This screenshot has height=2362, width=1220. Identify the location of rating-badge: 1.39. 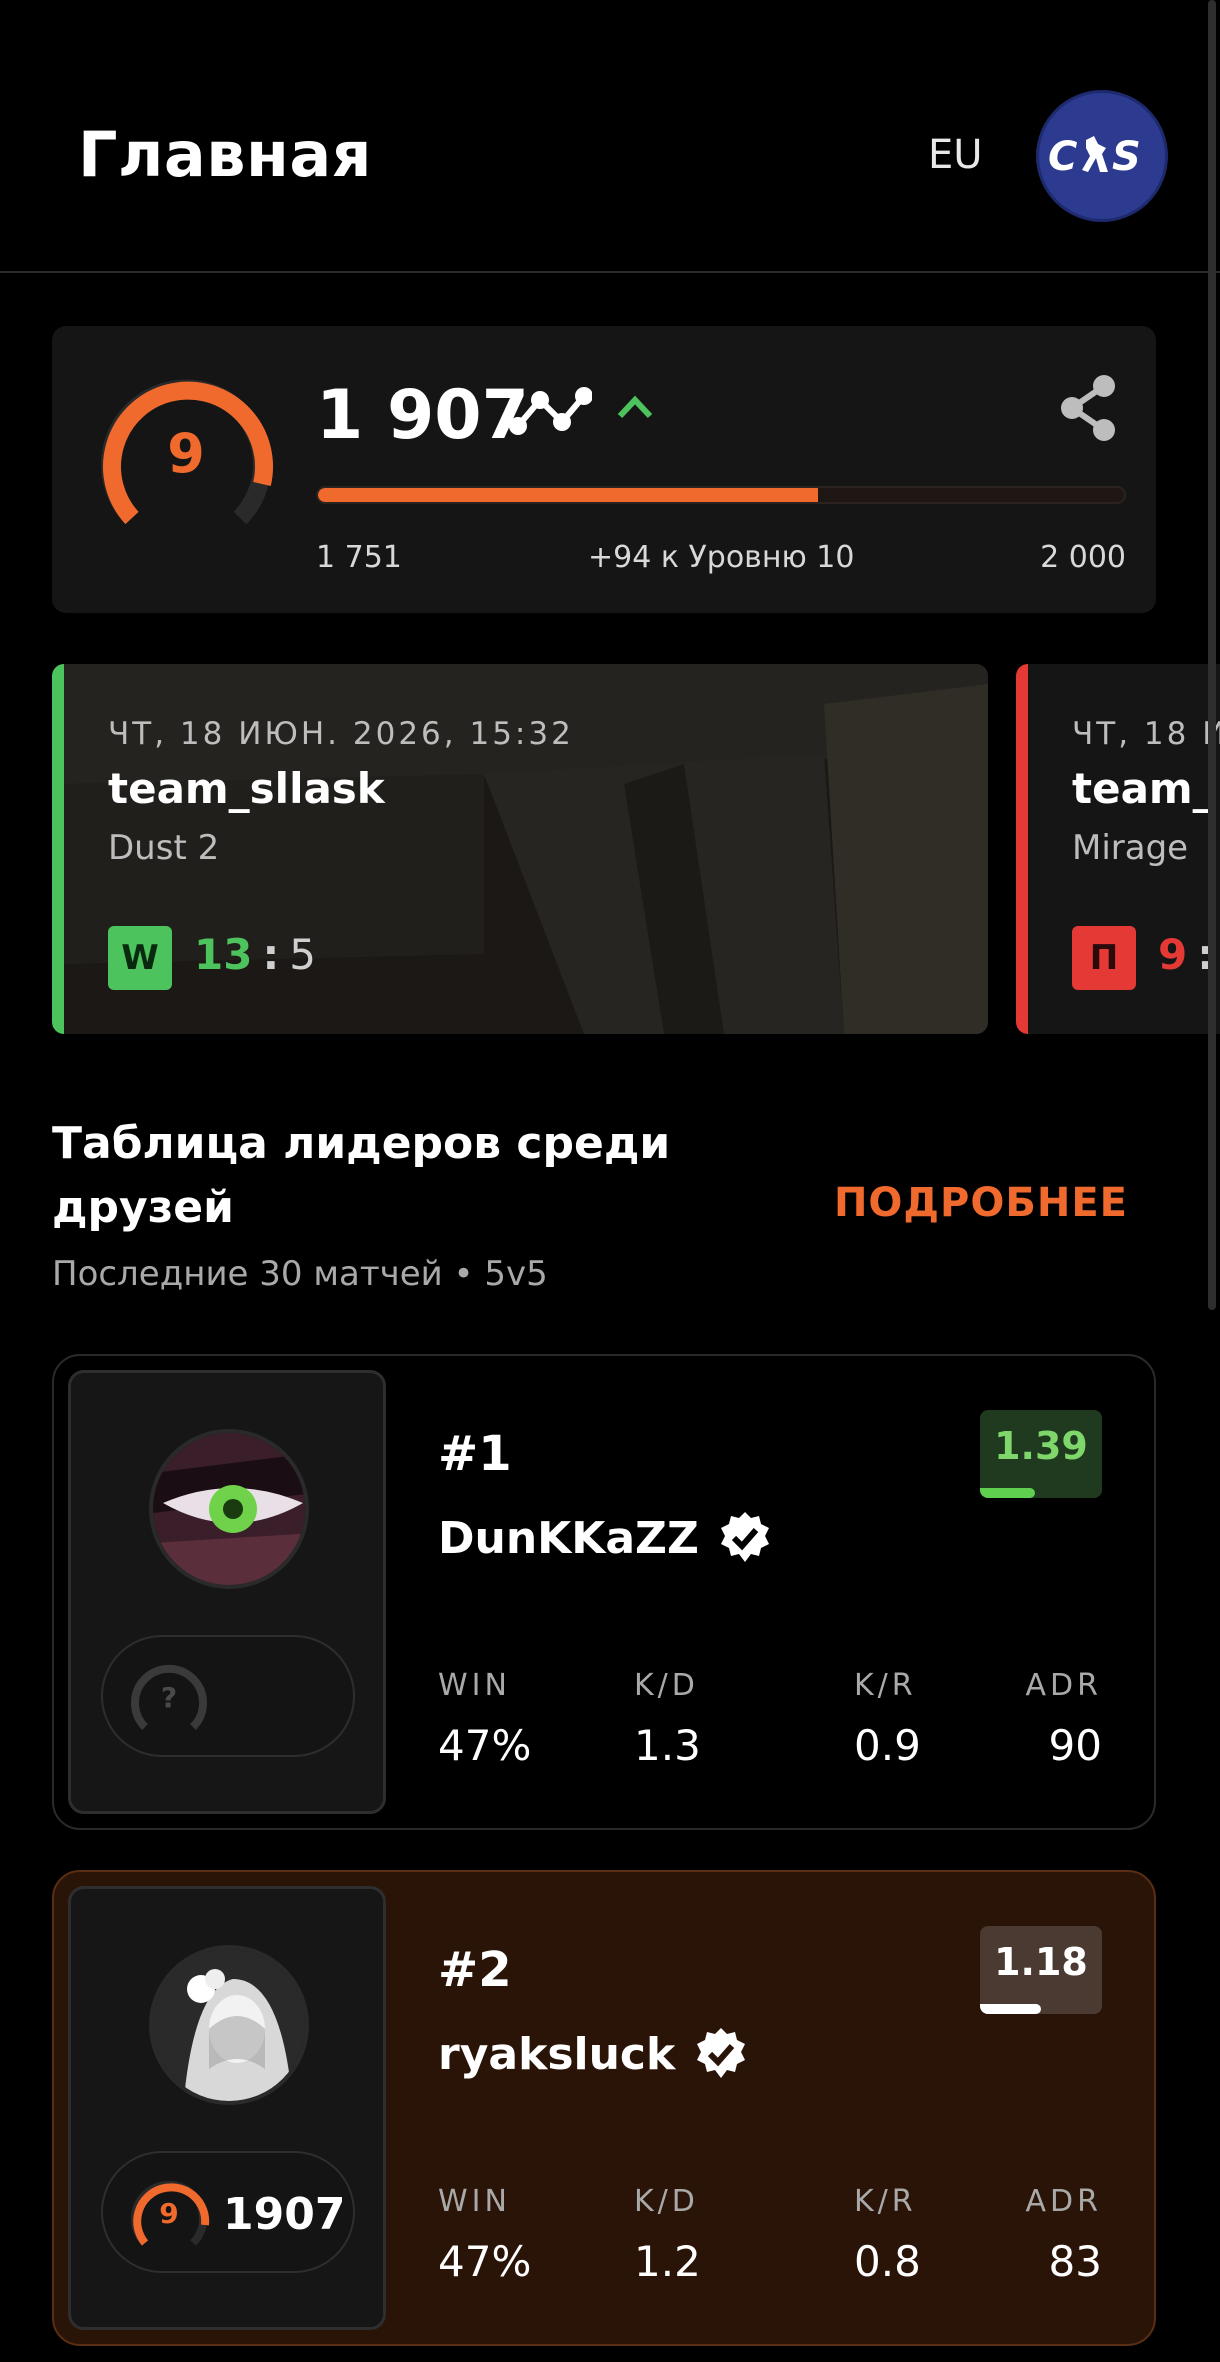
(1041, 1454).